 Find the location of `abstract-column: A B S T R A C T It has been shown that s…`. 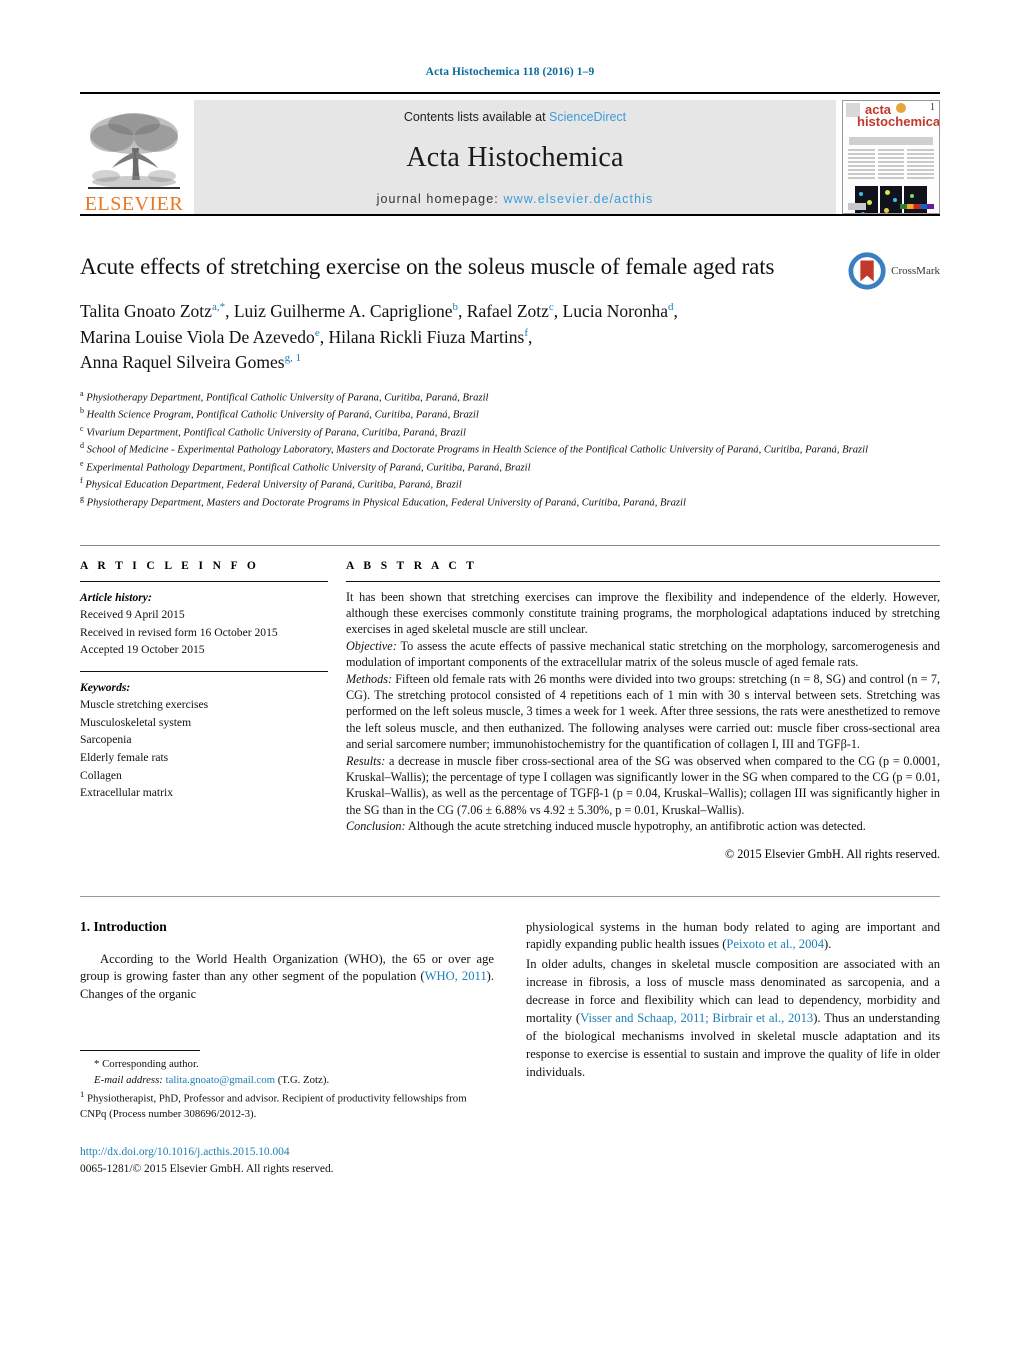

abstract-column: A B S T R A C T It has been shown that s… is located at coordinates (643, 711).